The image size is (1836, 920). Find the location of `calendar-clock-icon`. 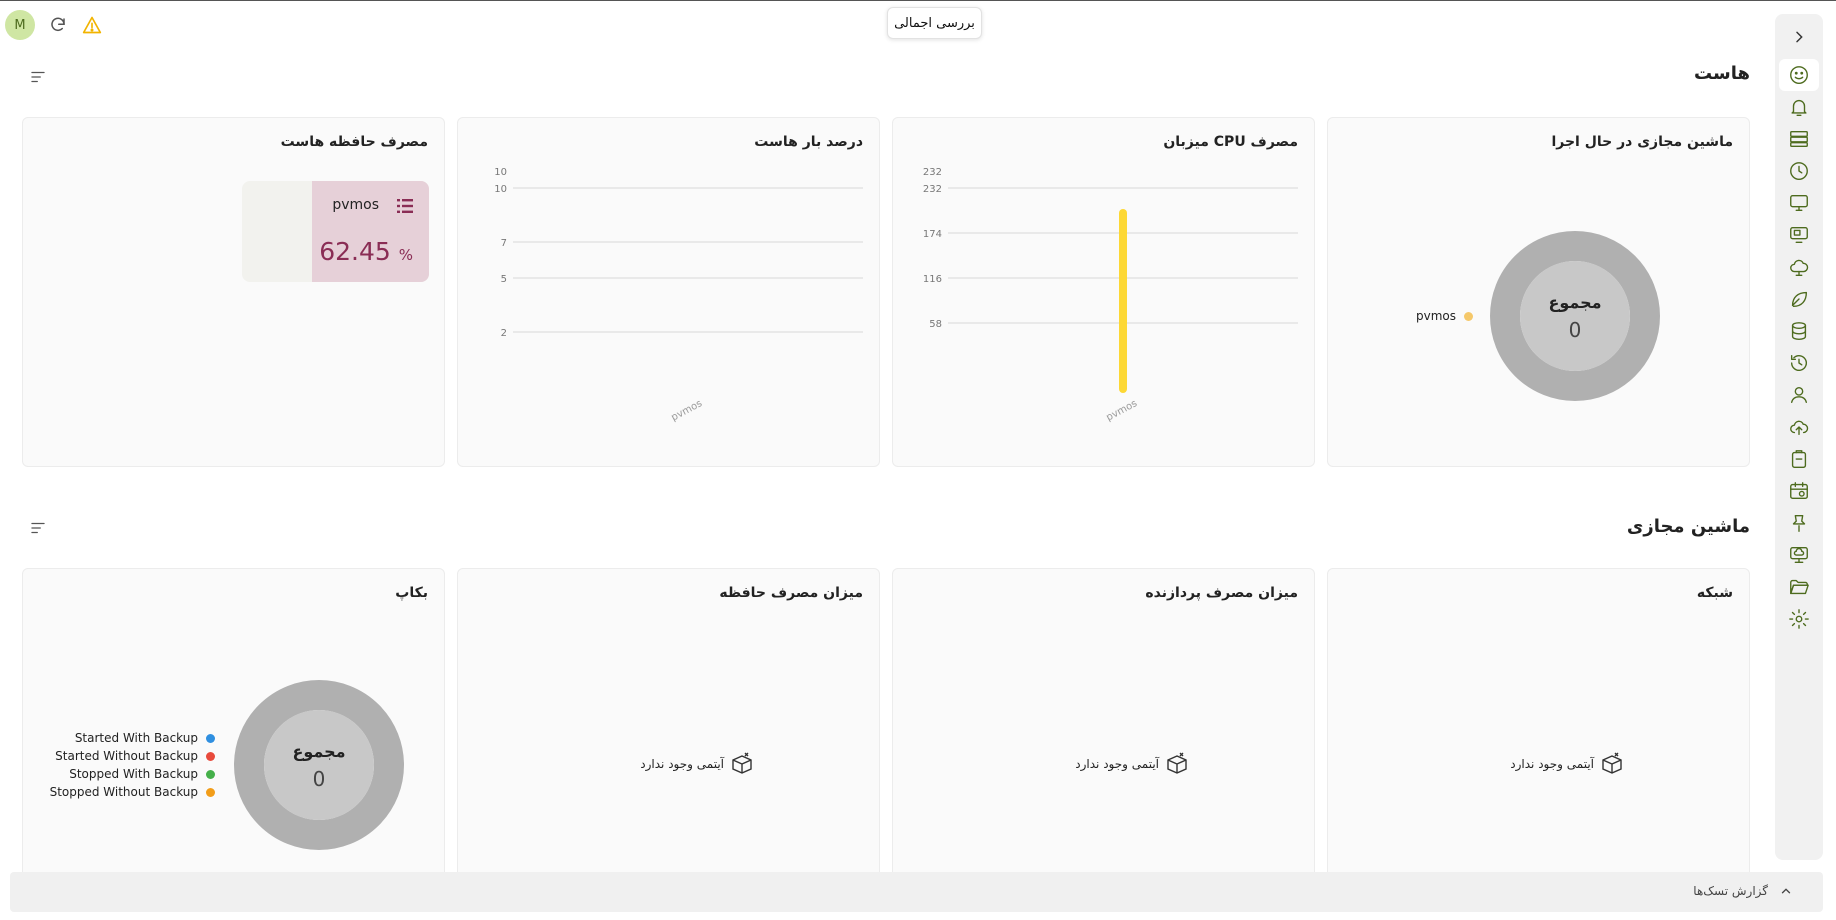

calendar-clock-icon is located at coordinates (1799, 491).